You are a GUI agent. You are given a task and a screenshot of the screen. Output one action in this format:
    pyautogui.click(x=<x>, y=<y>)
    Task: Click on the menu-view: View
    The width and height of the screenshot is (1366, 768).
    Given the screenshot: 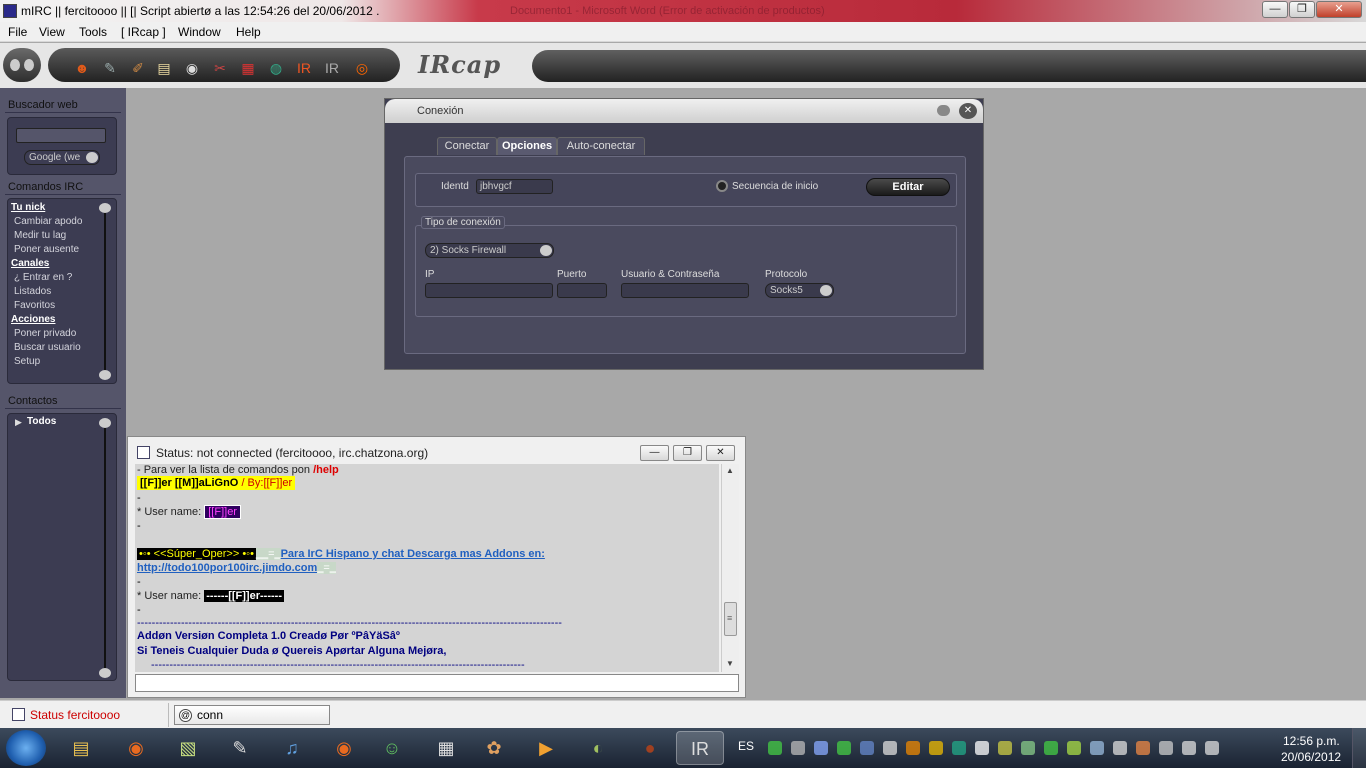 What is the action you would take?
    pyautogui.click(x=52, y=32)
    